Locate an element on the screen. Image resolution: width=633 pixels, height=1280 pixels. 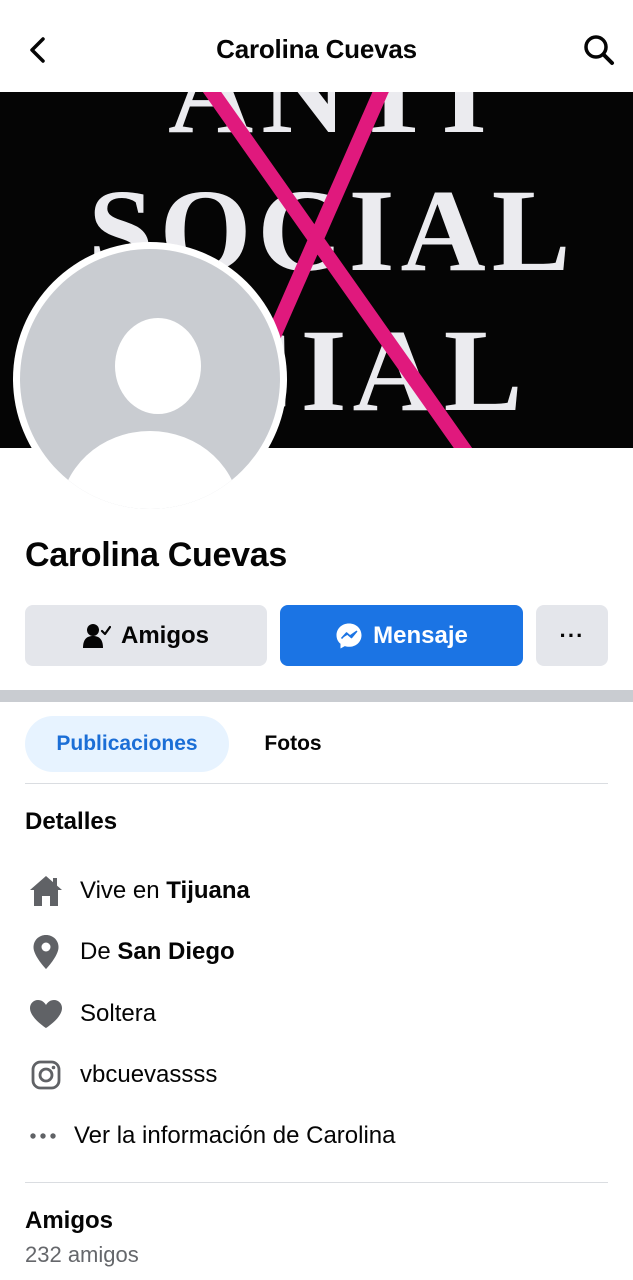
ellipsis-icon is located at coordinates (43, 1136).